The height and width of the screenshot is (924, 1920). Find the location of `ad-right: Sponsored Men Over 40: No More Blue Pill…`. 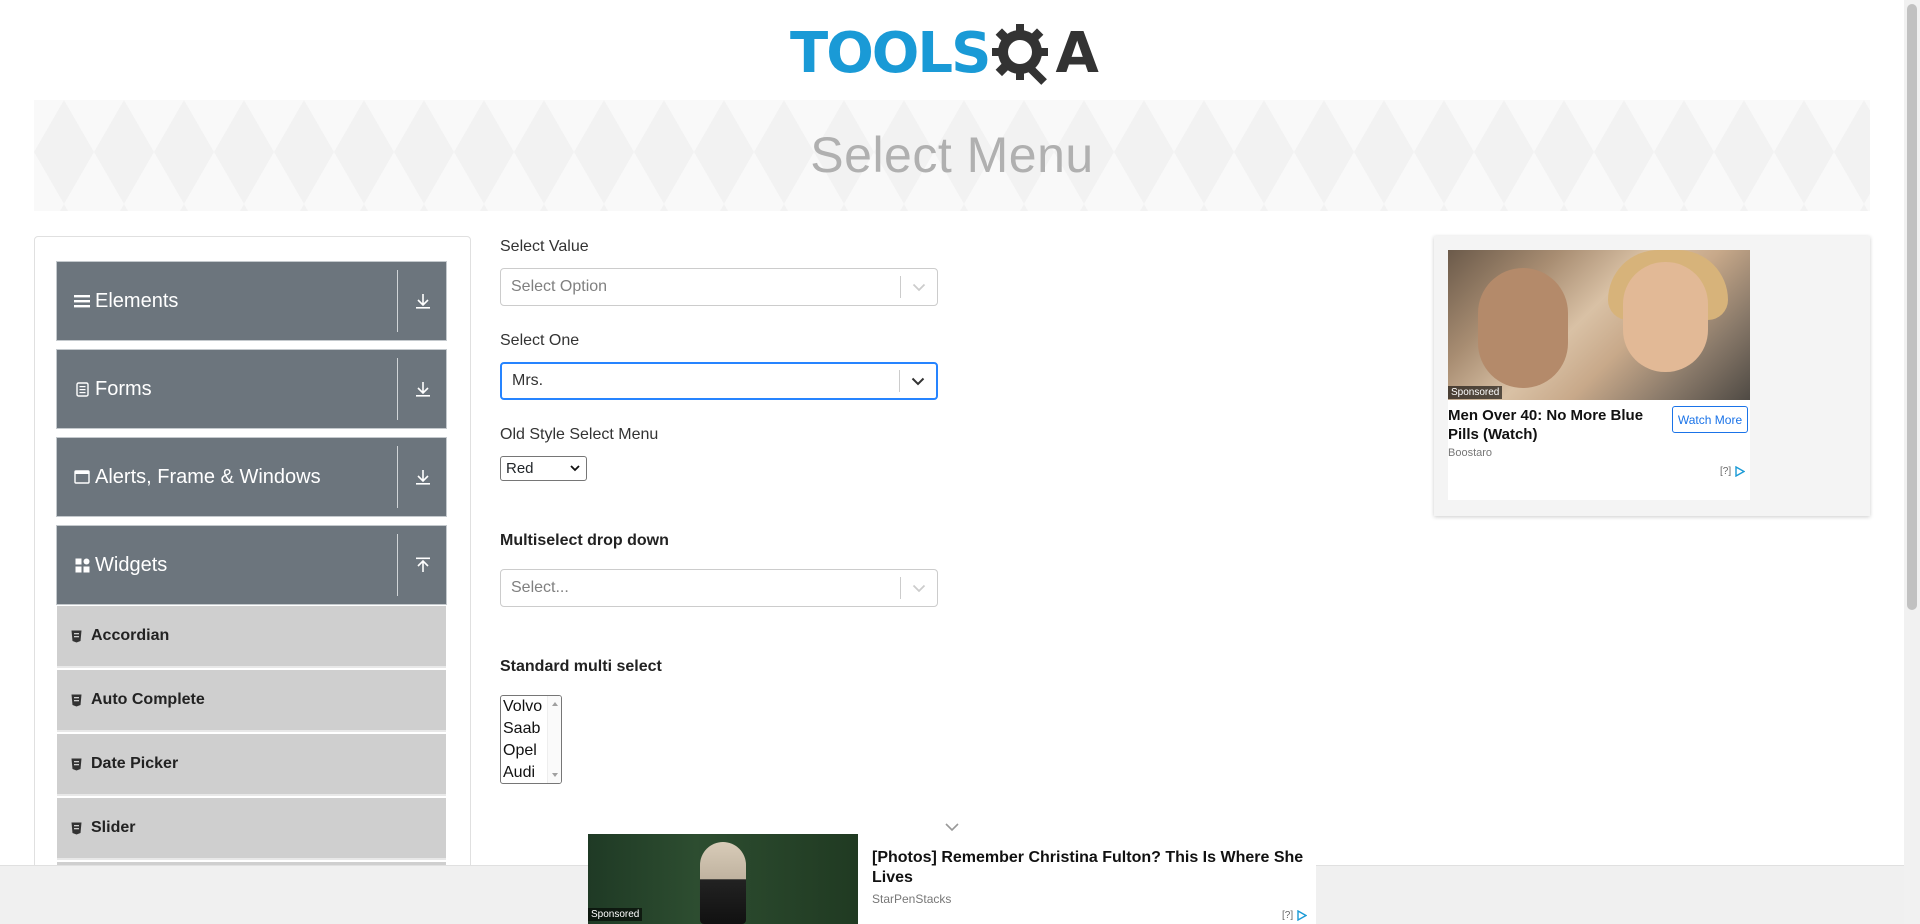

ad-right: Sponsored Men Over 40: No More Blue Pill… is located at coordinates (1652, 376).